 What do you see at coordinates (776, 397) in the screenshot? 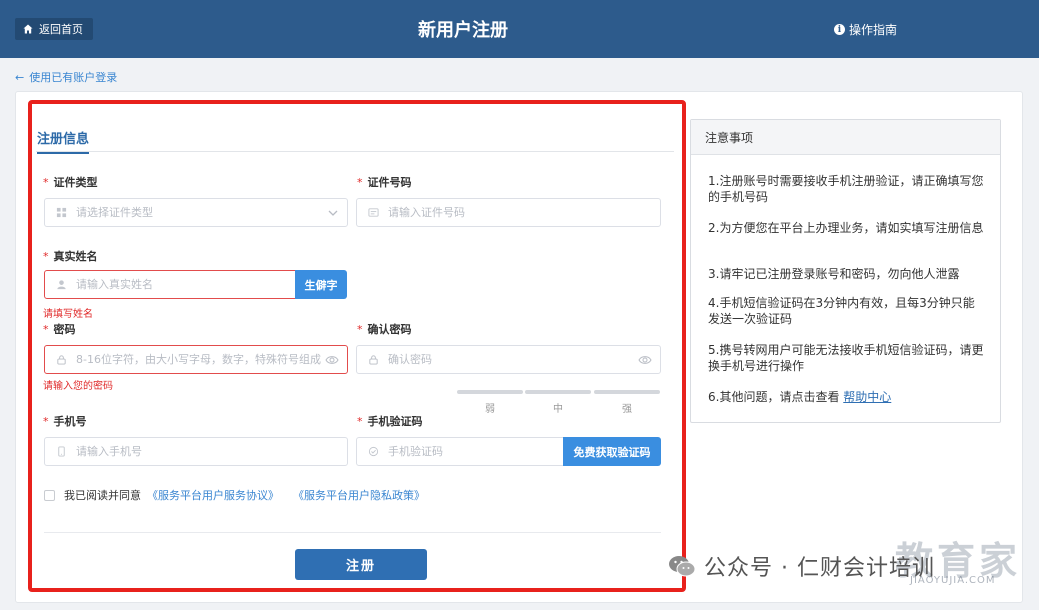
I see `notice-item-6-text: 6.其他问题，请点击查看` at bounding box center [776, 397].